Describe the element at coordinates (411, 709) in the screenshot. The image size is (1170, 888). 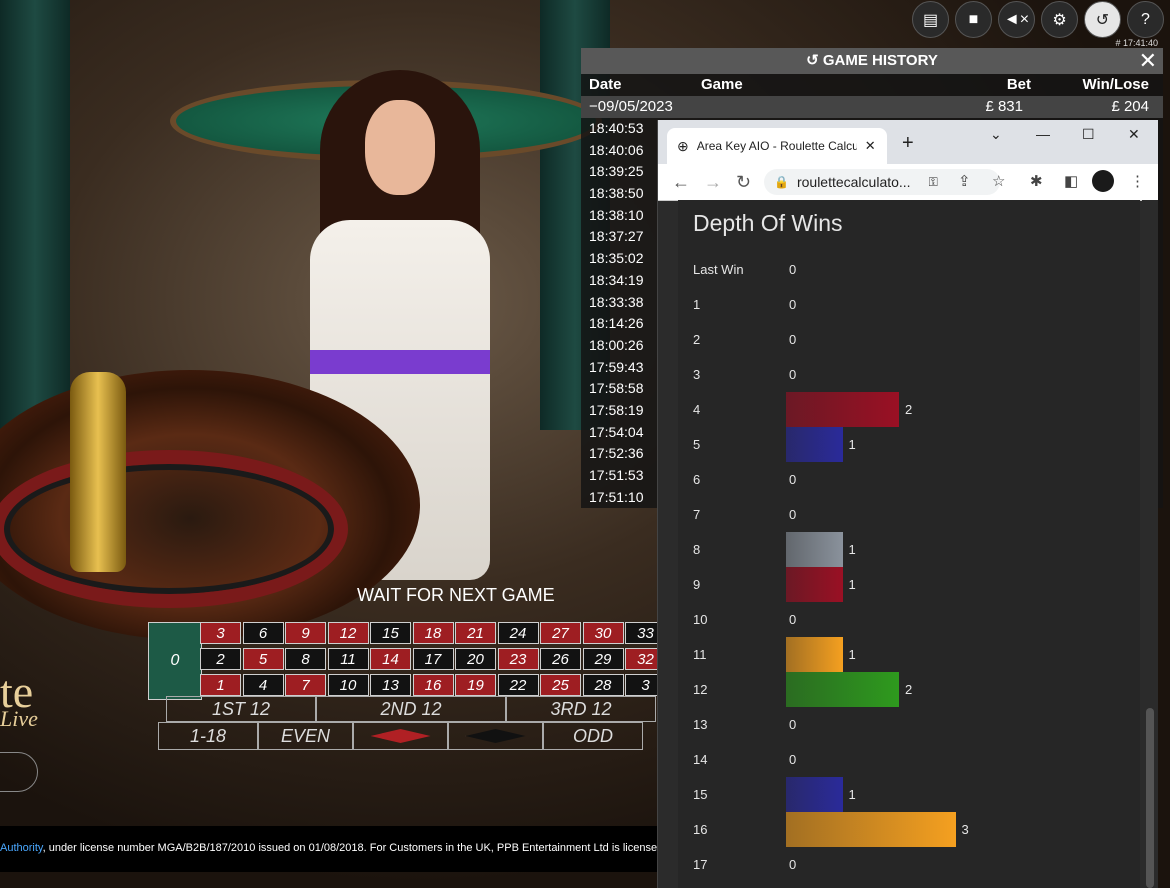
I see `bet-dozen-2: 2ND 12` at that location.